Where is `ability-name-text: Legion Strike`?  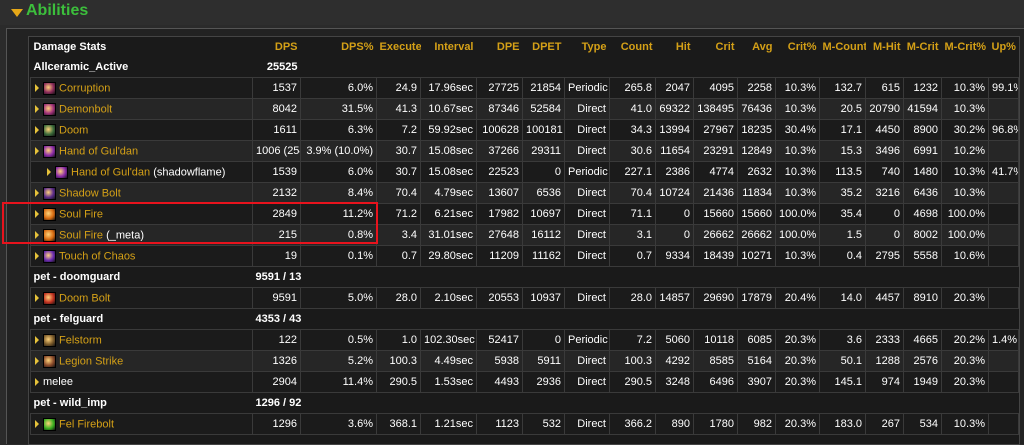
ability-name-text: Legion Strike is located at coordinates (91, 361).